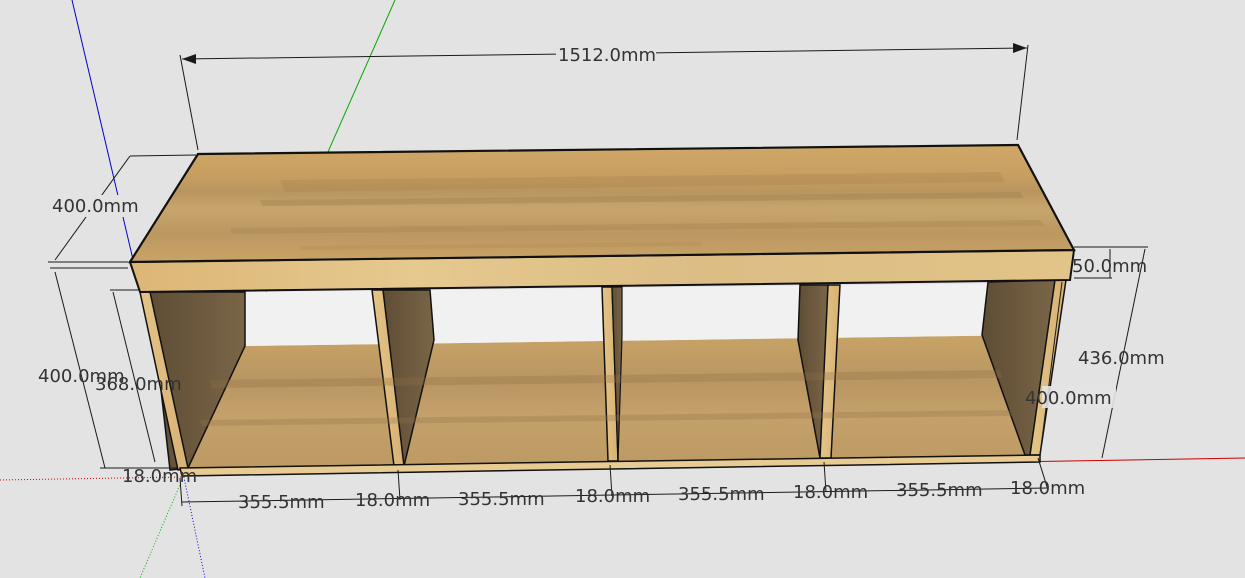  I want to click on label-bay-3-divider: 18.0mm, so click(830, 492).